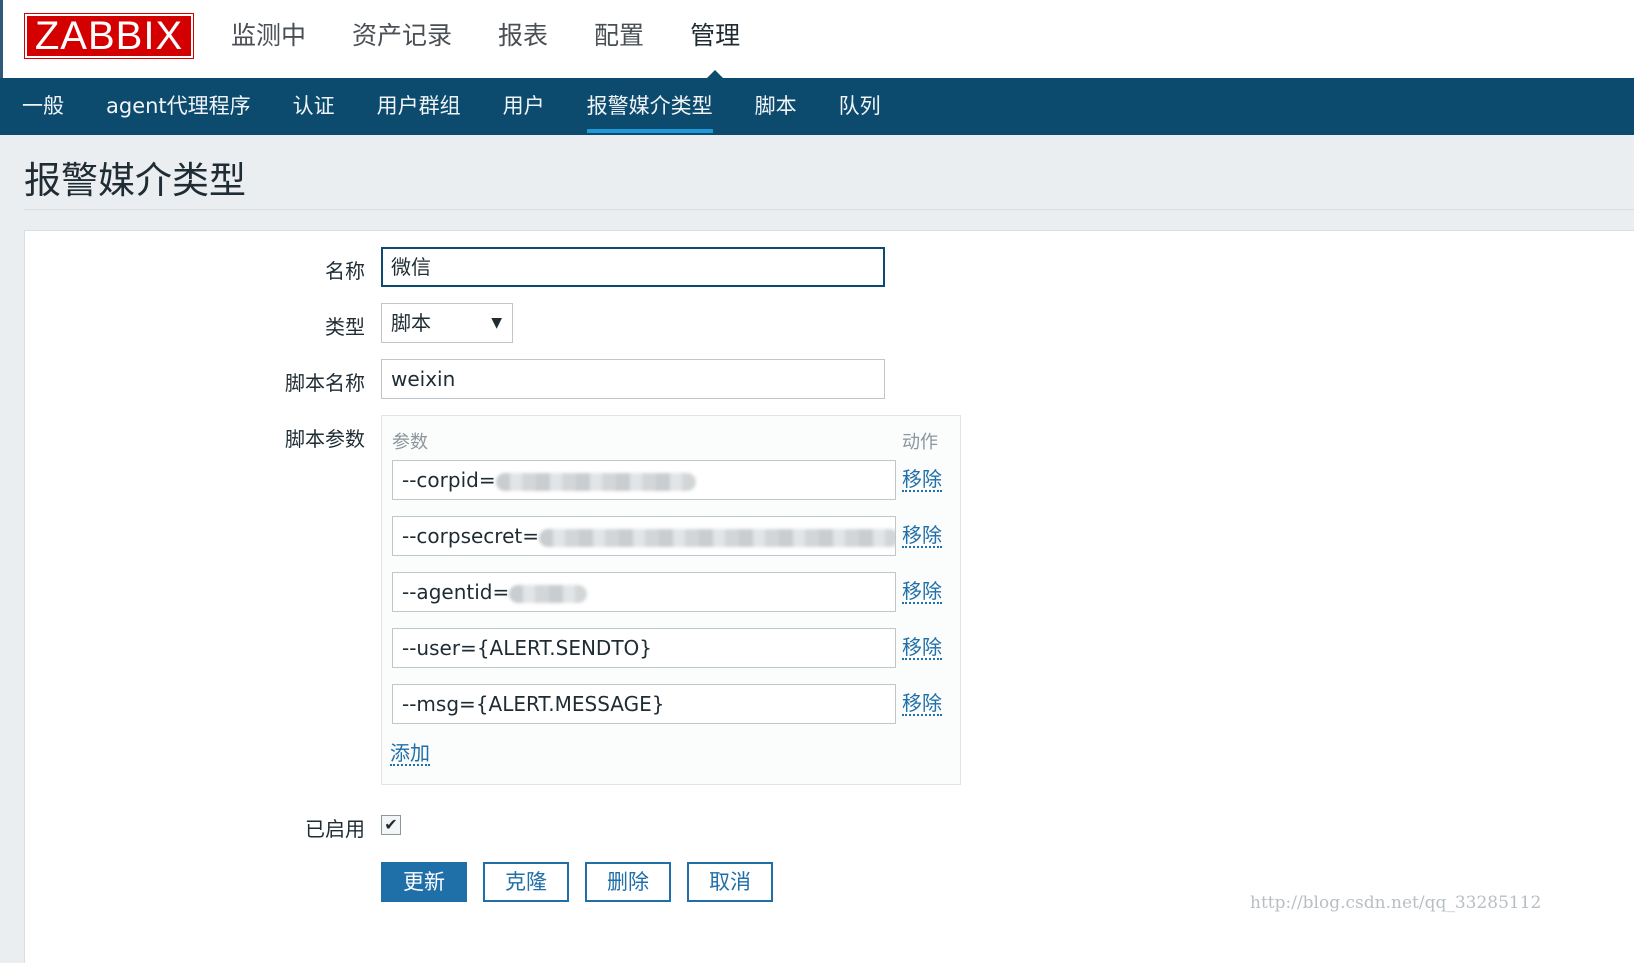 The image size is (1634, 963). I want to click on title-divider, so click(829, 209).